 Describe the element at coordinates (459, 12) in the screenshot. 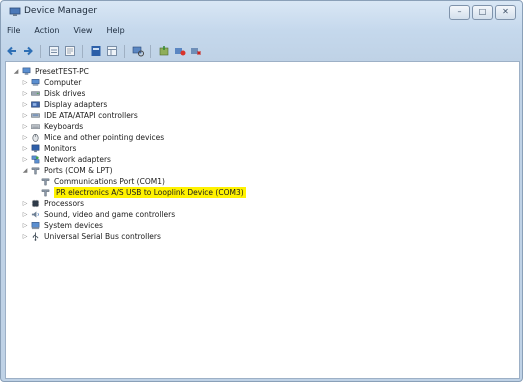

I see `minimize-button: –` at that location.